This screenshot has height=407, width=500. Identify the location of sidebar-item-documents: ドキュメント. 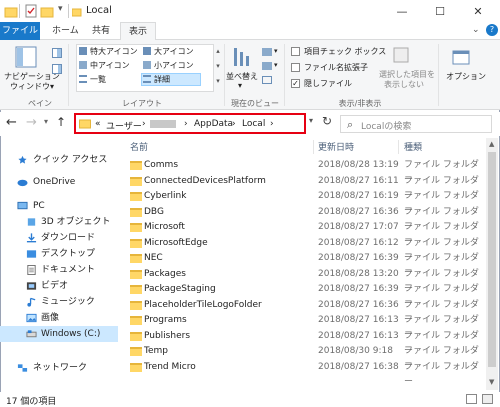
(59, 270).